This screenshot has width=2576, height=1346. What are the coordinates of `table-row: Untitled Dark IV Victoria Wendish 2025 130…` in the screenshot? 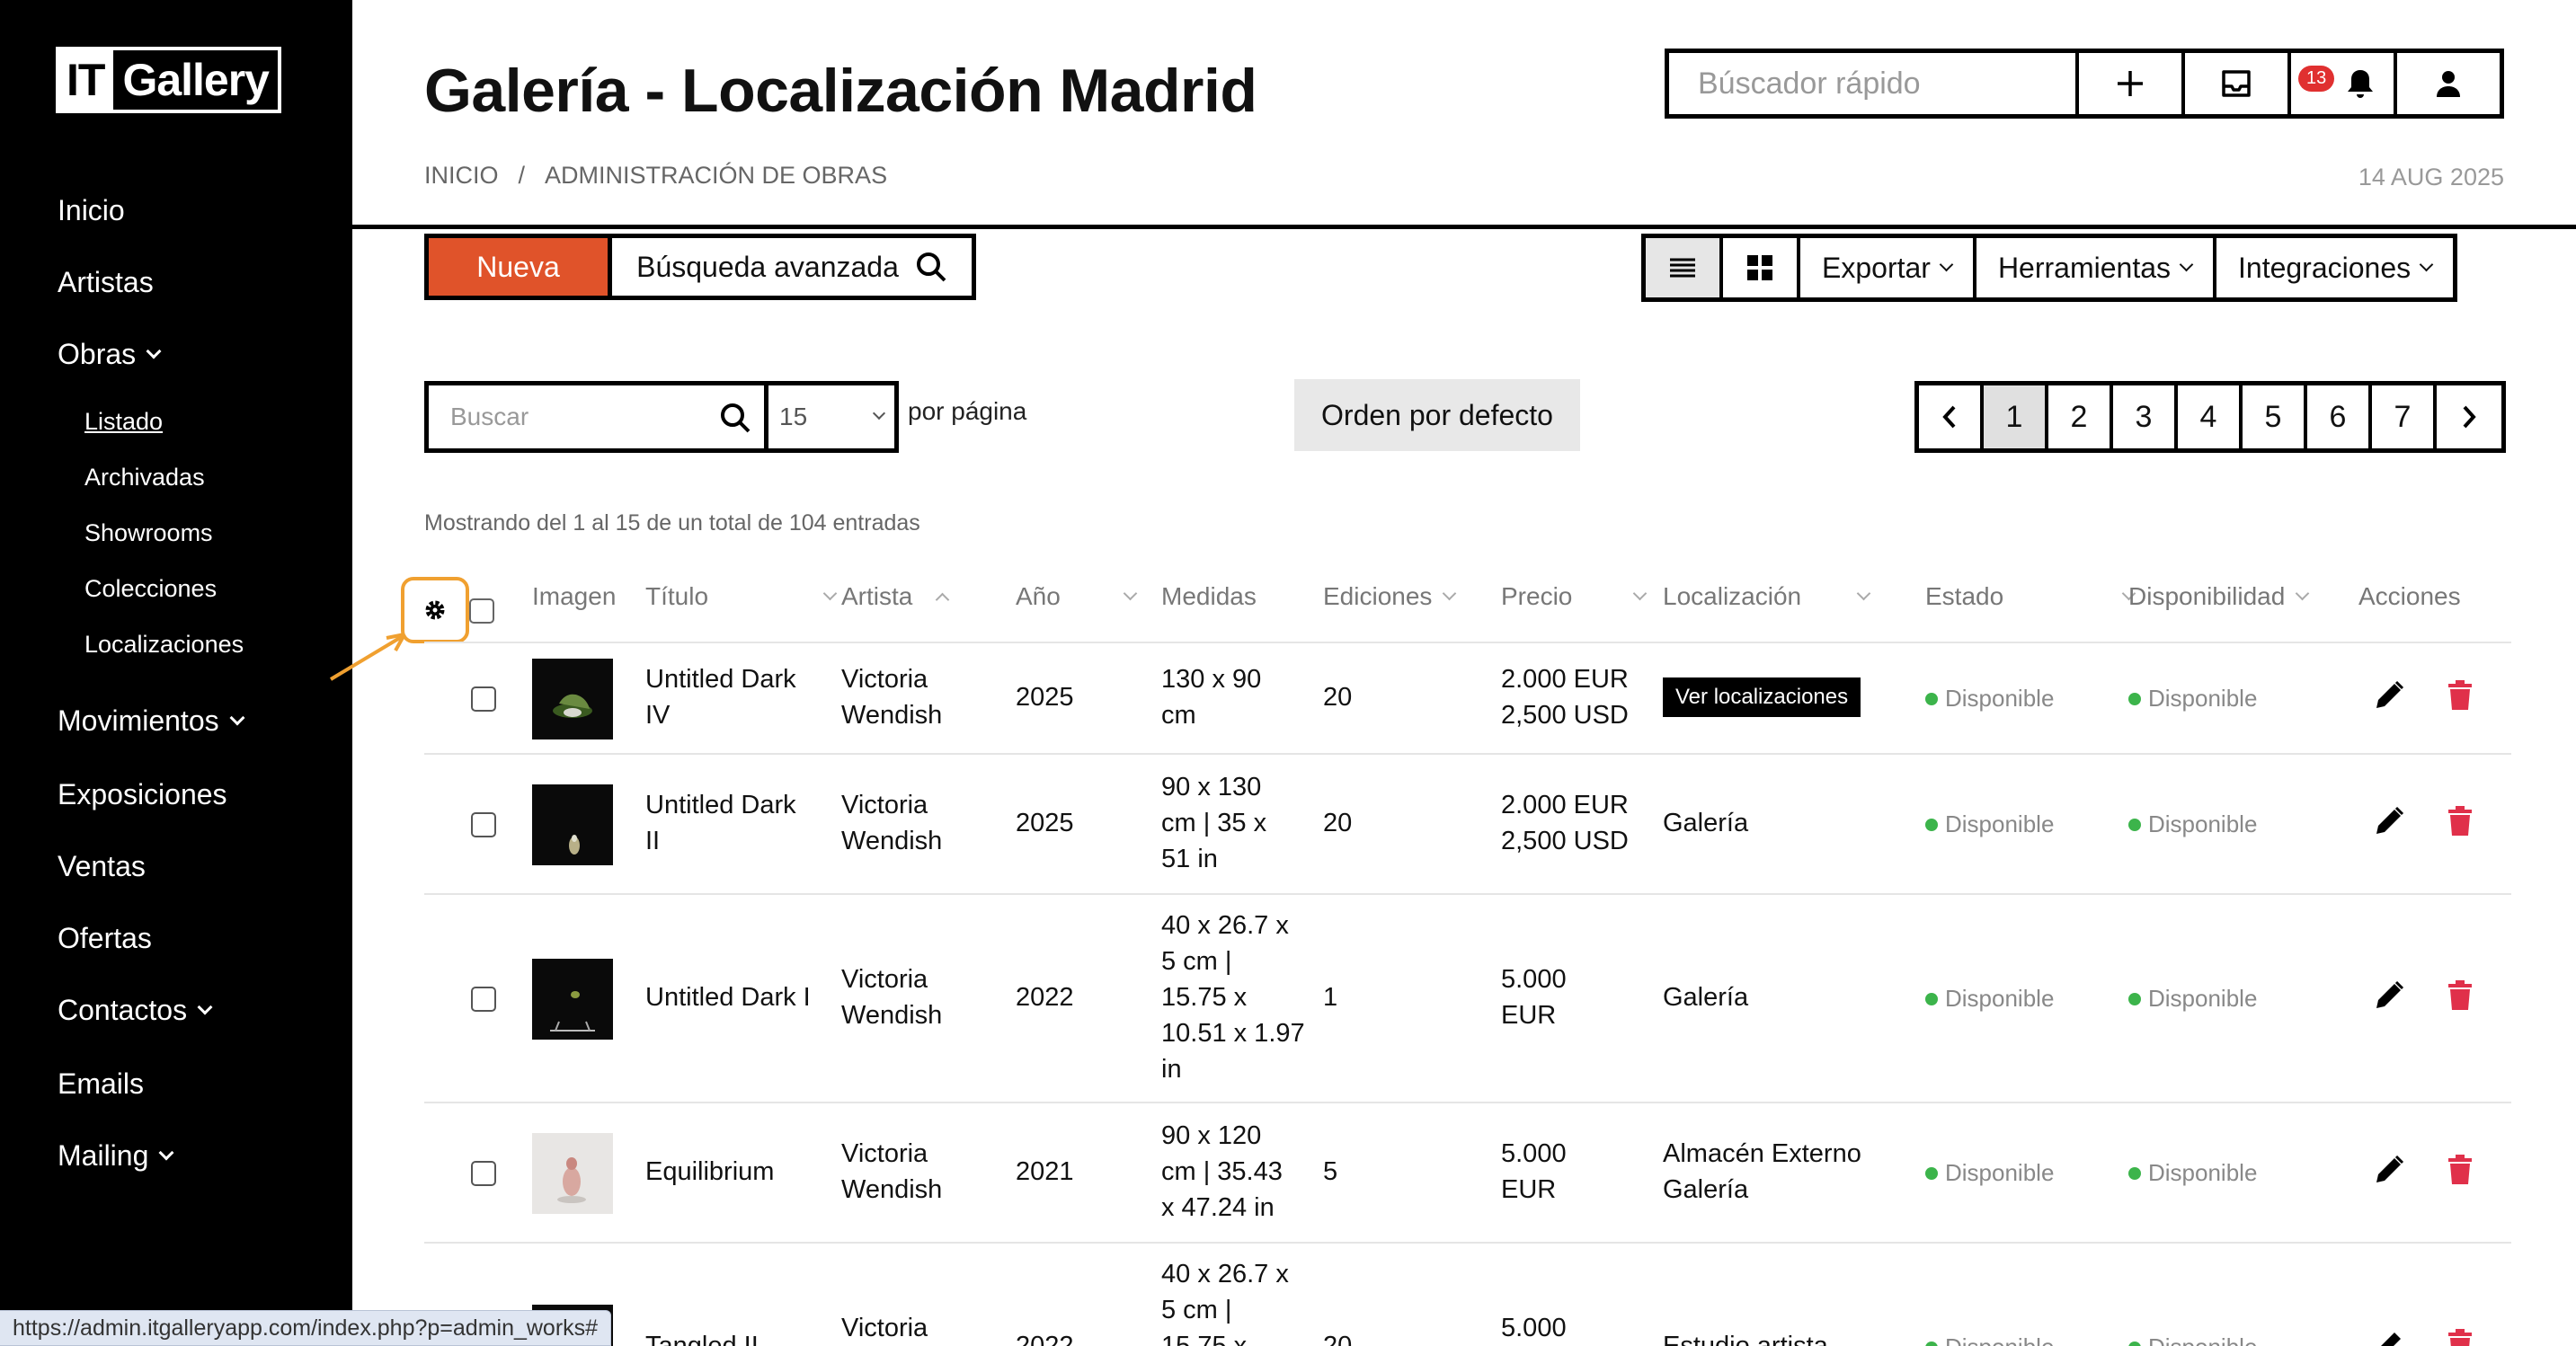 It's located at (1467, 699).